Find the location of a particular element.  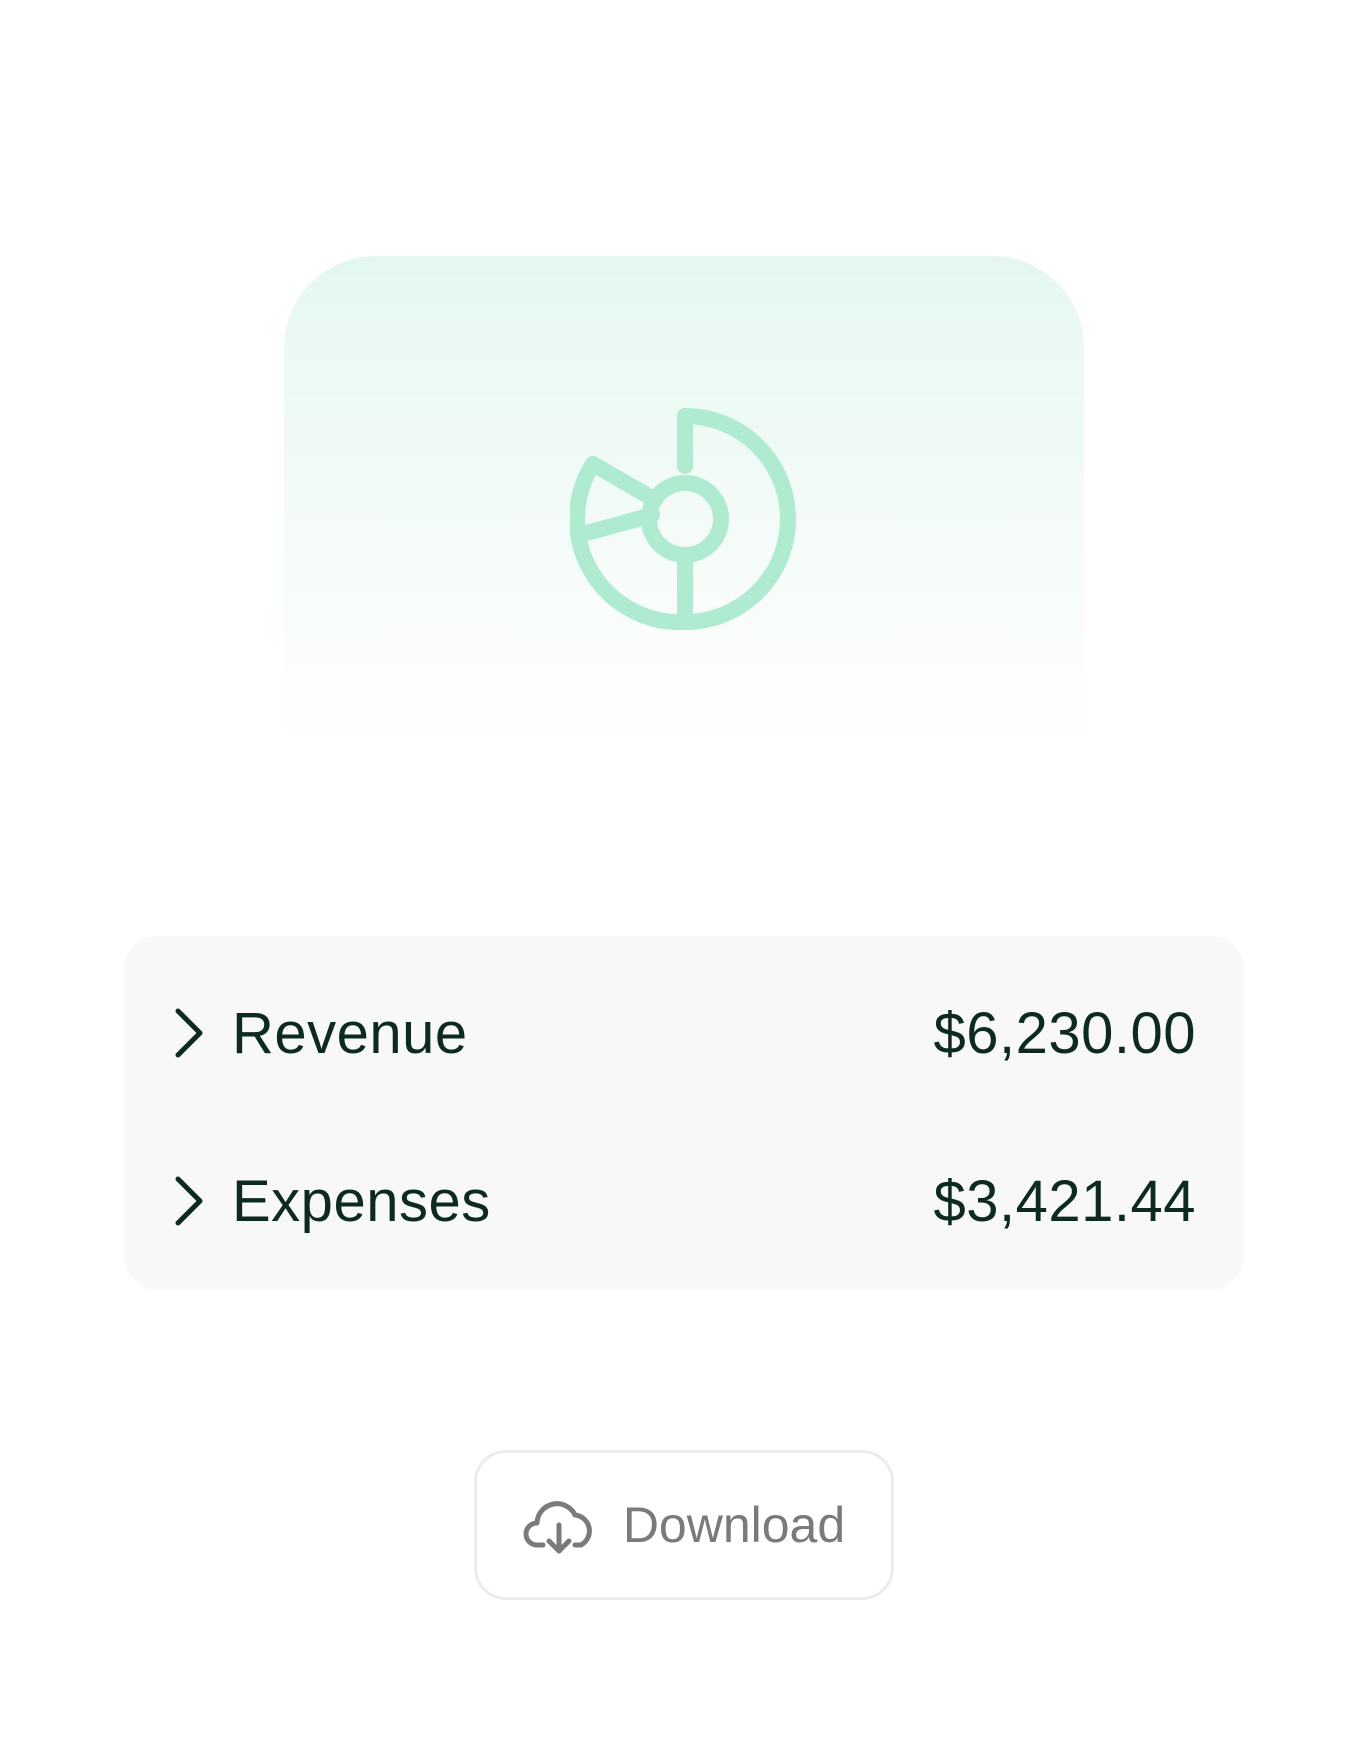

revenue-label: Revenue is located at coordinates (350, 1033).